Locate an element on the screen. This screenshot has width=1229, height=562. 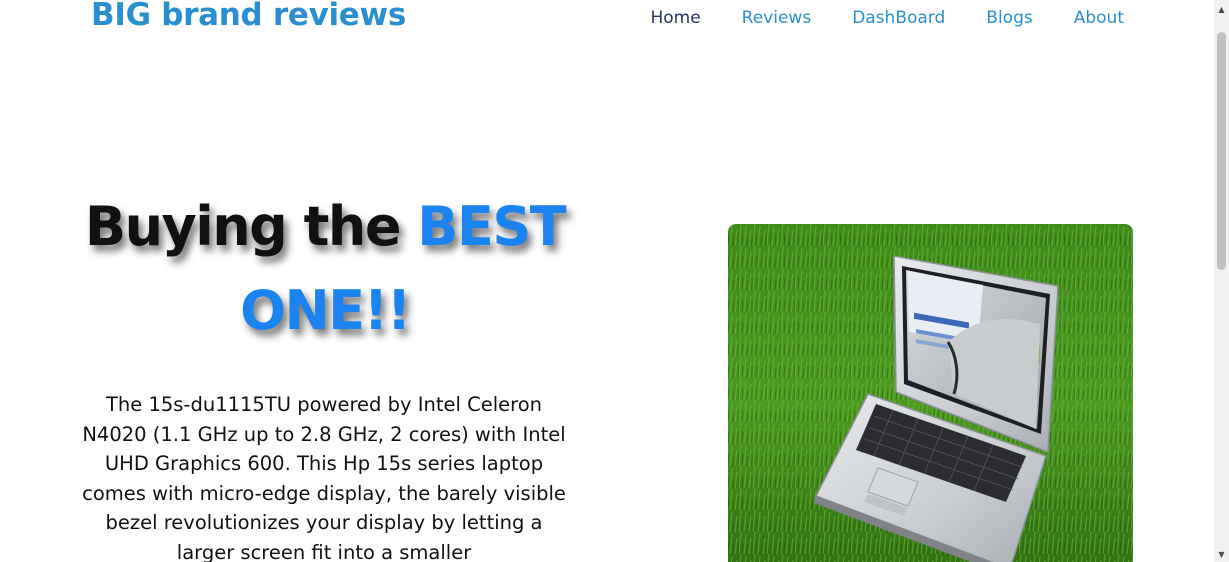
nav-home-link: Home is located at coordinates (675, 18).